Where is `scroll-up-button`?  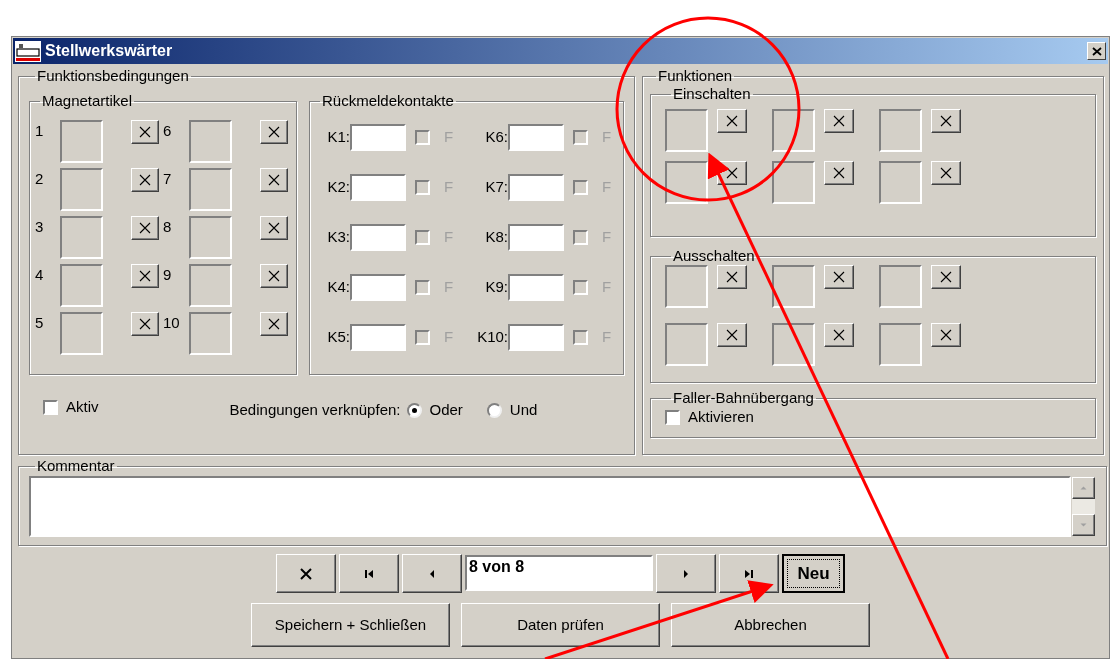
scroll-up-button is located at coordinates (1083, 488).